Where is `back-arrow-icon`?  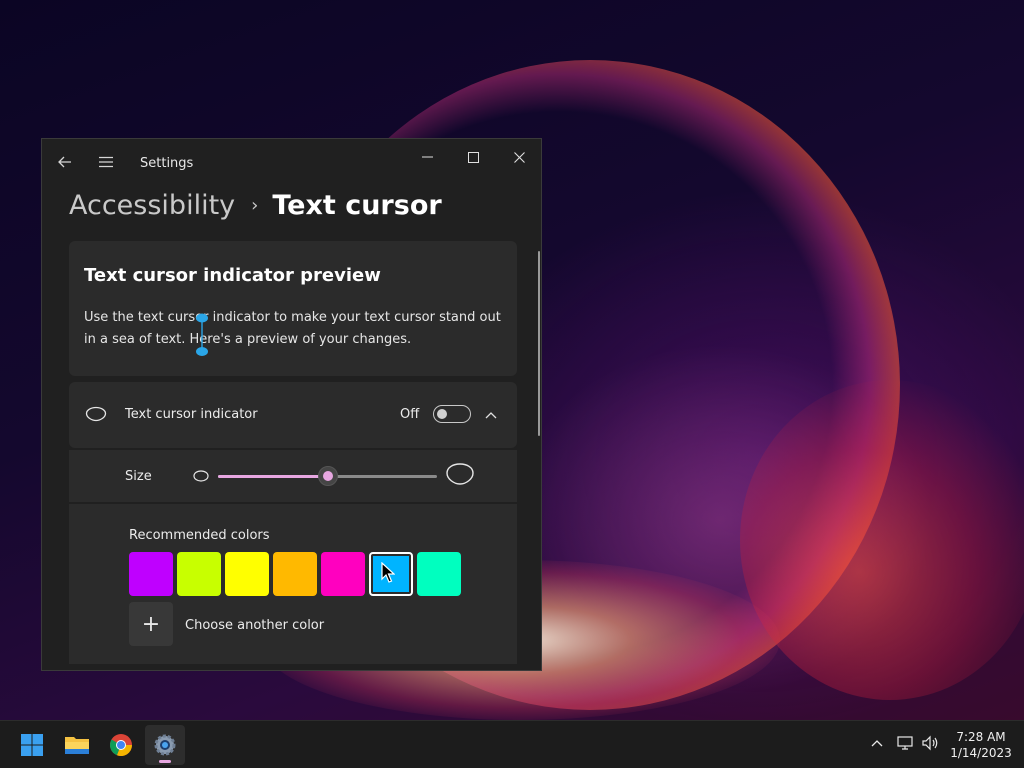
back-arrow-icon is located at coordinates (64, 162).